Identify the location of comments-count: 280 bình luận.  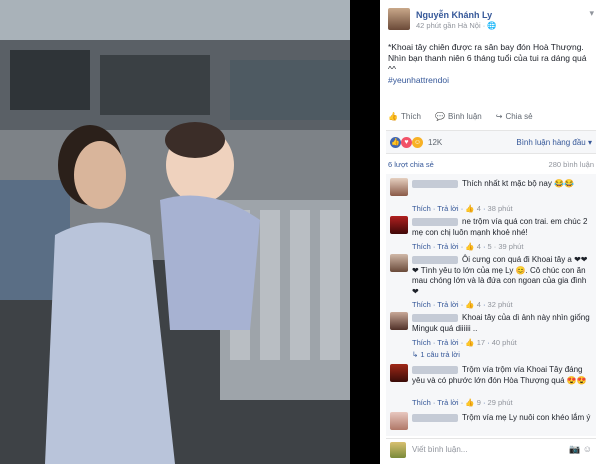
(571, 164).